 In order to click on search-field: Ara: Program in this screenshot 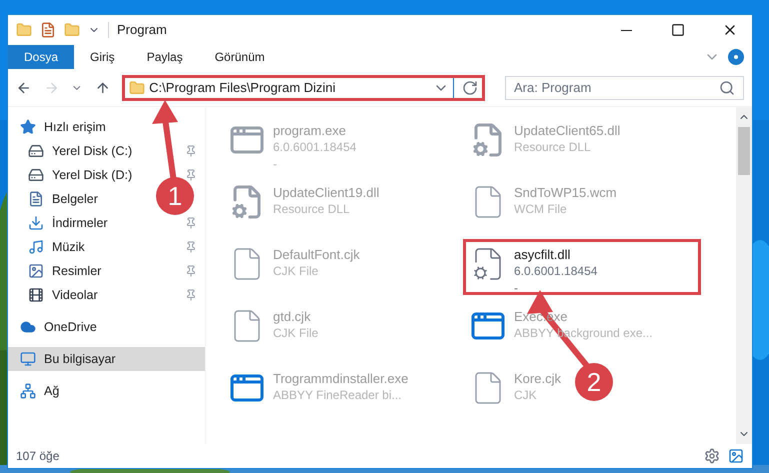, I will do `click(616, 88)`.